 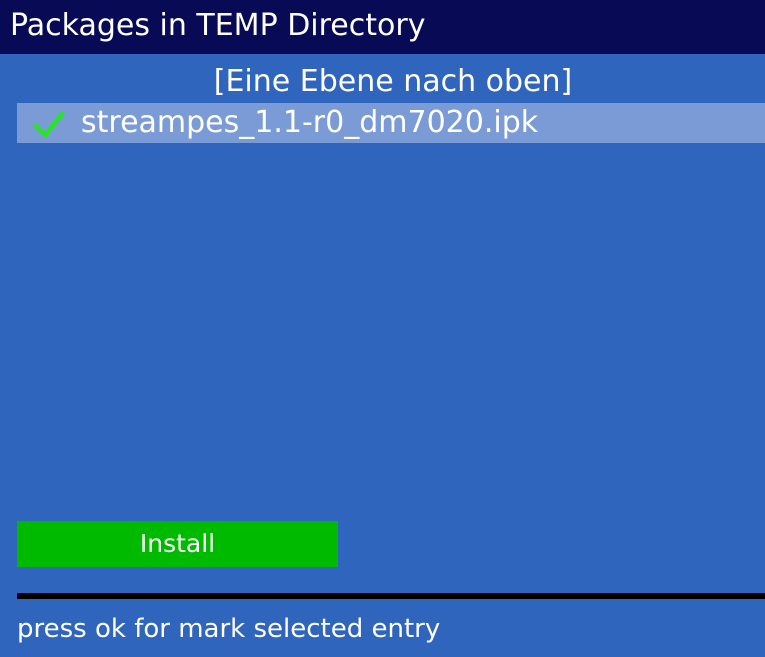 I want to click on status-hint: press ok for mark selected entry, so click(x=229, y=629).